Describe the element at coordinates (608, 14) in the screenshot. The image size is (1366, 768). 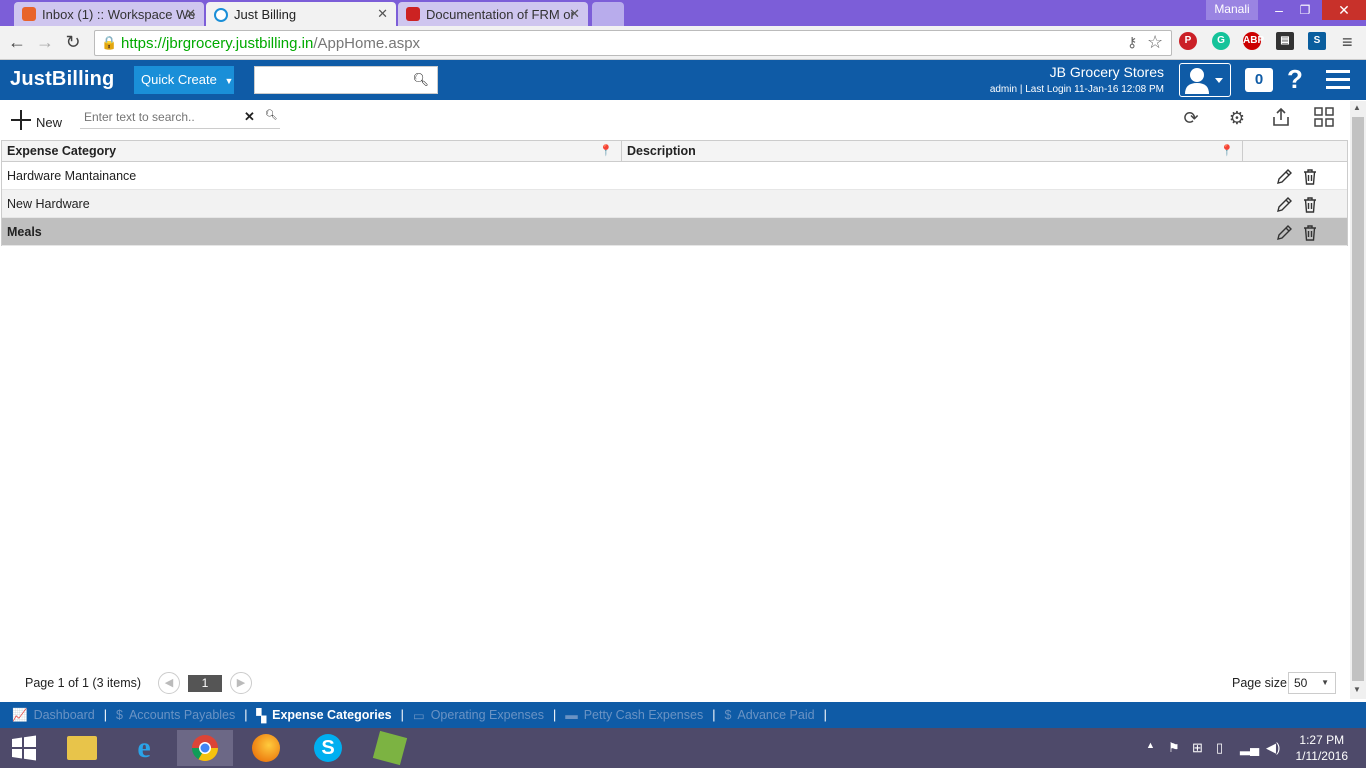
I see `new-tab-button` at that location.